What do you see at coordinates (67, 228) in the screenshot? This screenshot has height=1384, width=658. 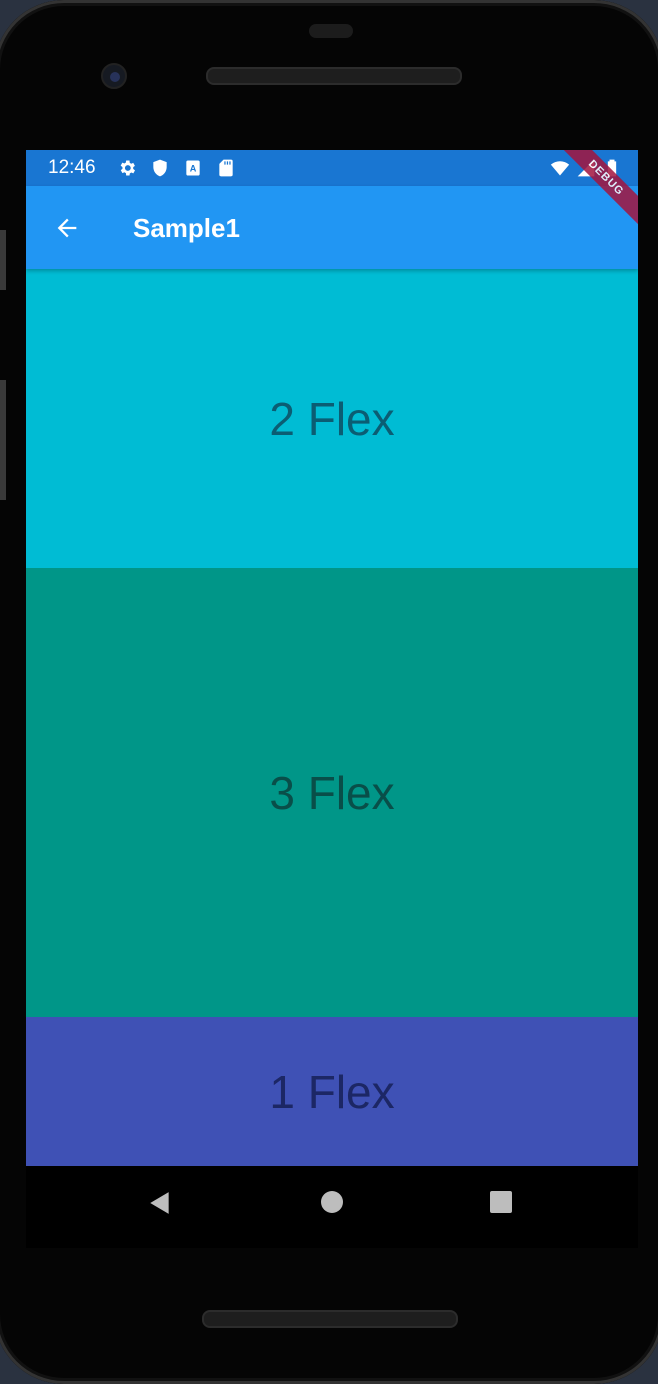 I see `arrow-back-icon` at bounding box center [67, 228].